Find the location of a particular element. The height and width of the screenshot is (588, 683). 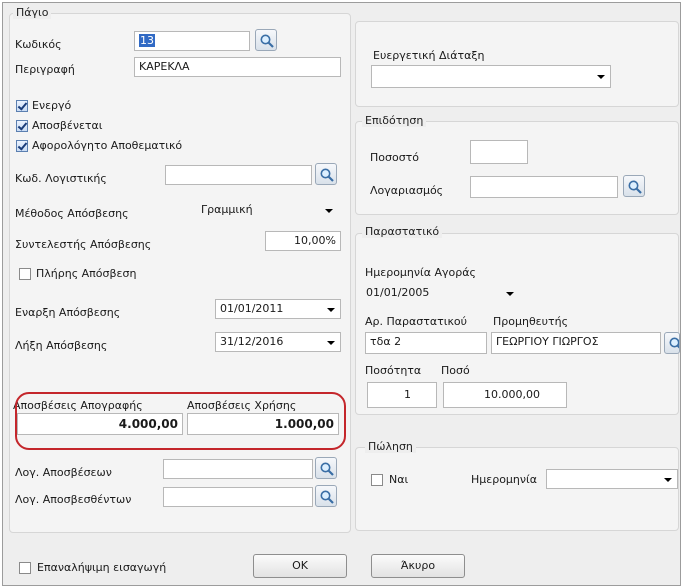

subsidy-percent-input is located at coordinates (499, 152).